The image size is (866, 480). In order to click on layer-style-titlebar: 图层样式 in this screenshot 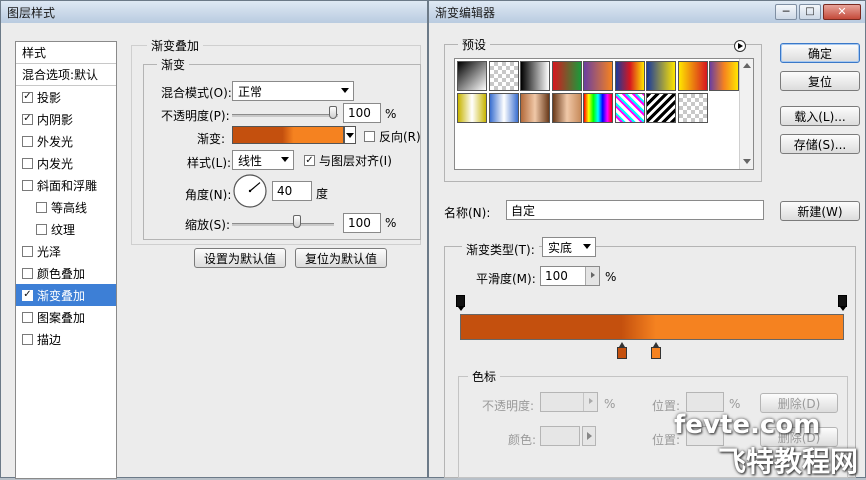, I will do `click(214, 12)`.